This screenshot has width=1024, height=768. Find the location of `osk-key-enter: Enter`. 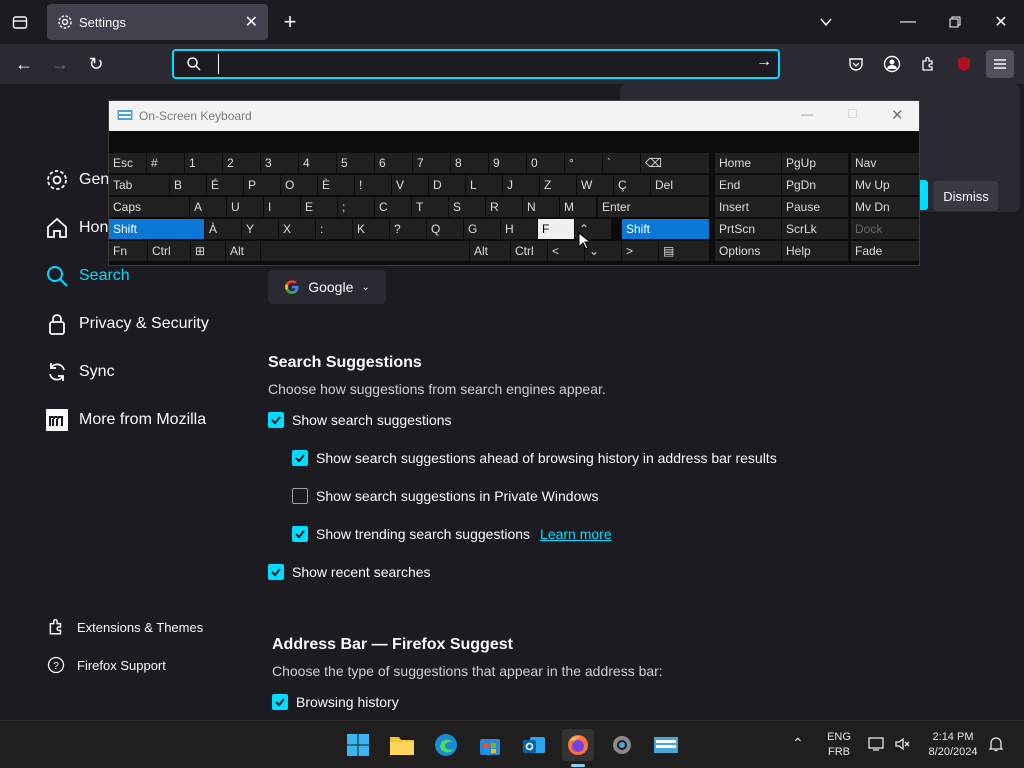

osk-key-enter: Enter is located at coordinates (653, 207).